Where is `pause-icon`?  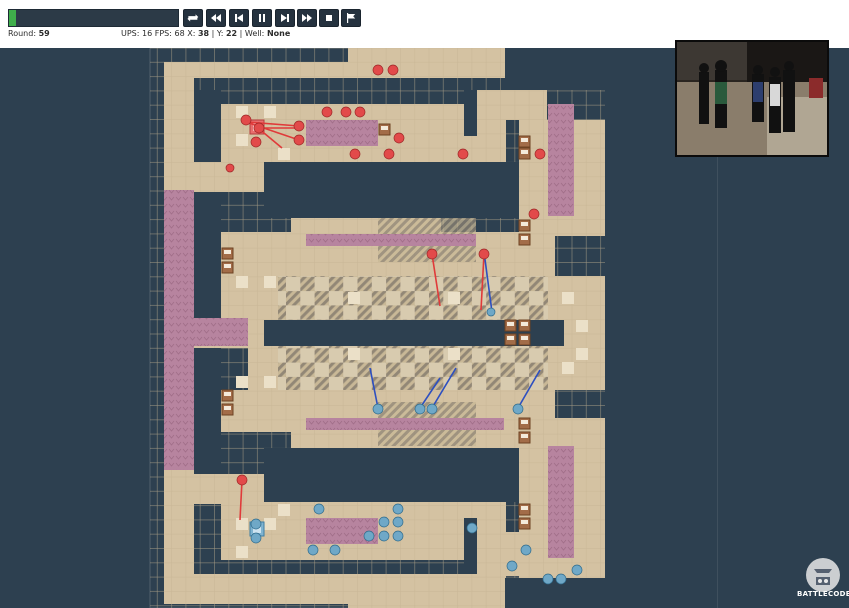 pause-icon is located at coordinates (262, 18).